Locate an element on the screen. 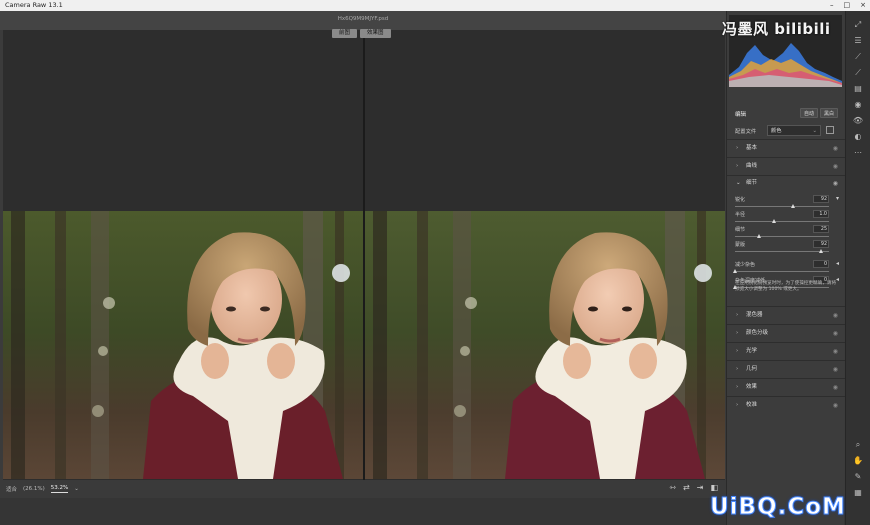 Image resolution: width=870 pixels, height=525 pixels. auto-button: 自动 is located at coordinates (809, 113).